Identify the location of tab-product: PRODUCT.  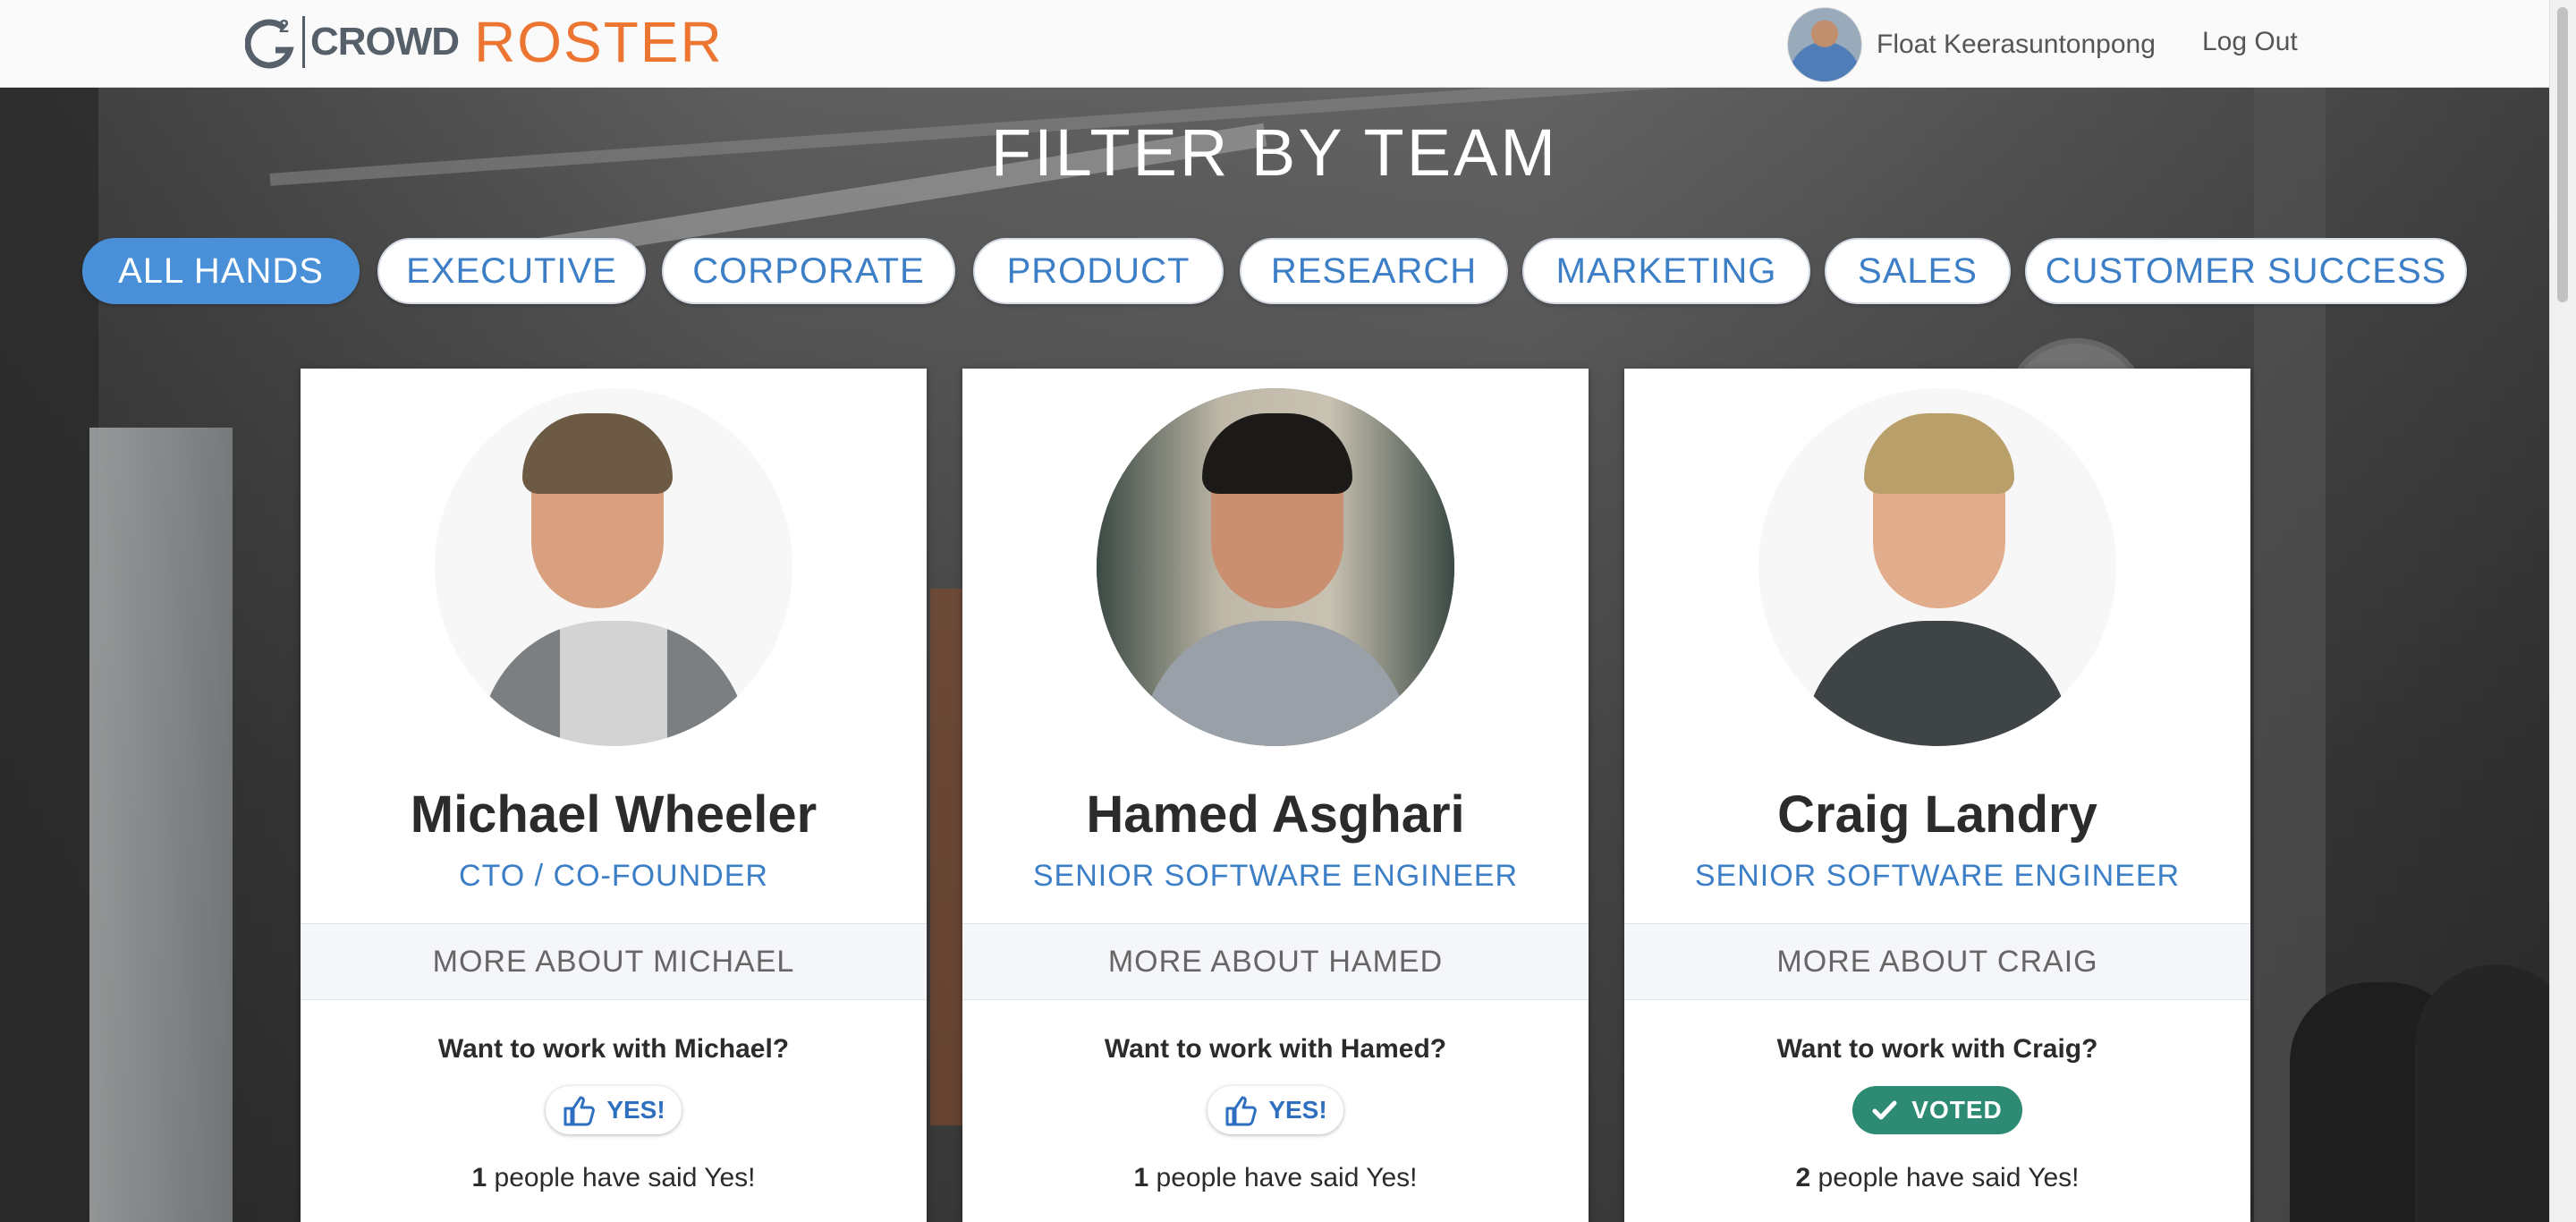
(1098, 271).